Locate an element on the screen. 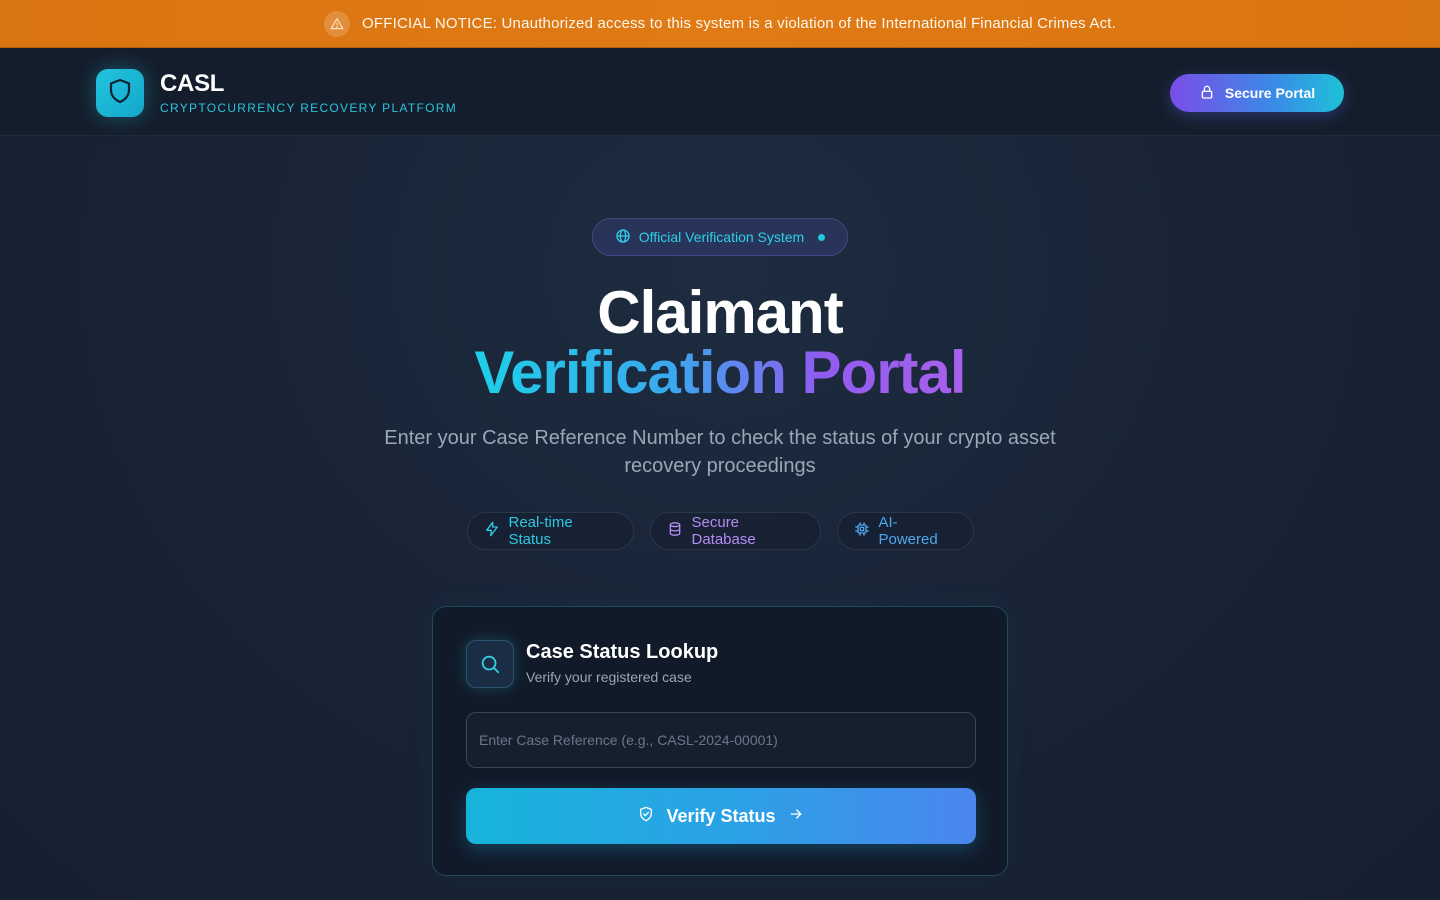  feature-label: Secure Database is located at coordinates (723, 531).